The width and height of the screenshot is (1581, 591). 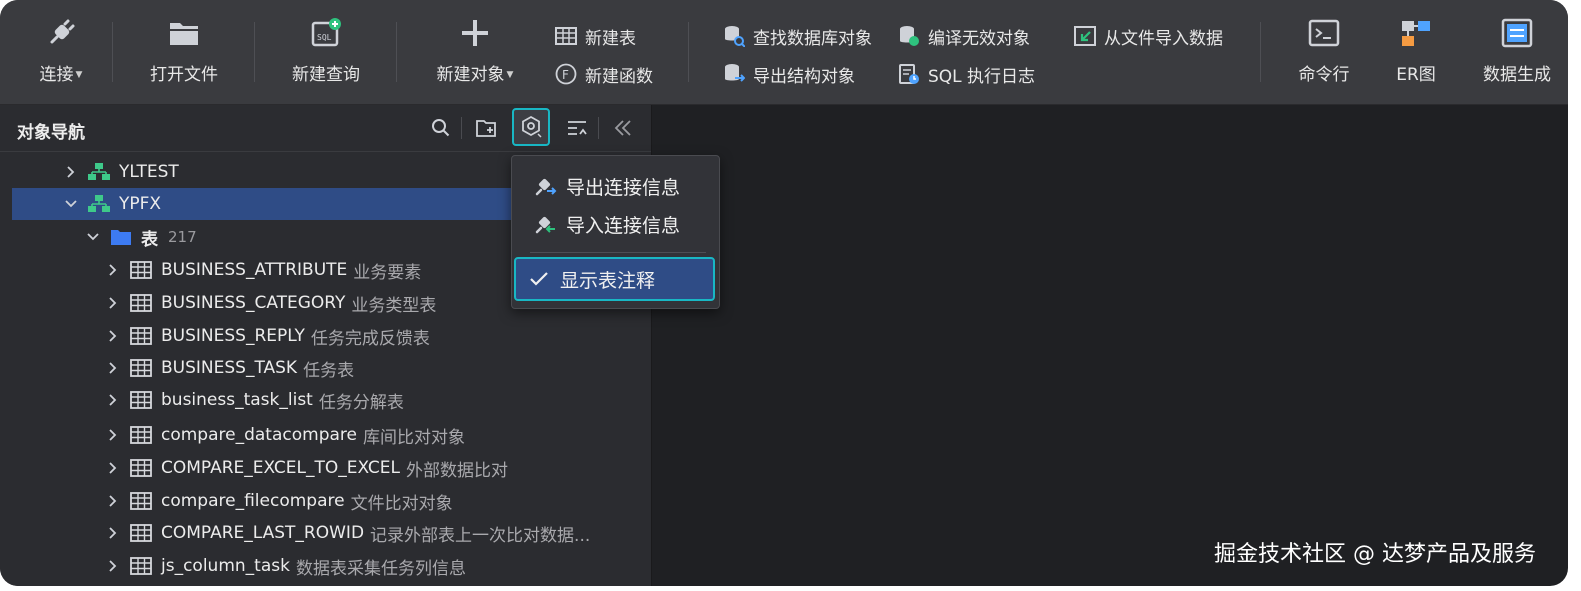 What do you see at coordinates (1324, 56) in the screenshot?
I see `command-line-button: 命令行` at bounding box center [1324, 56].